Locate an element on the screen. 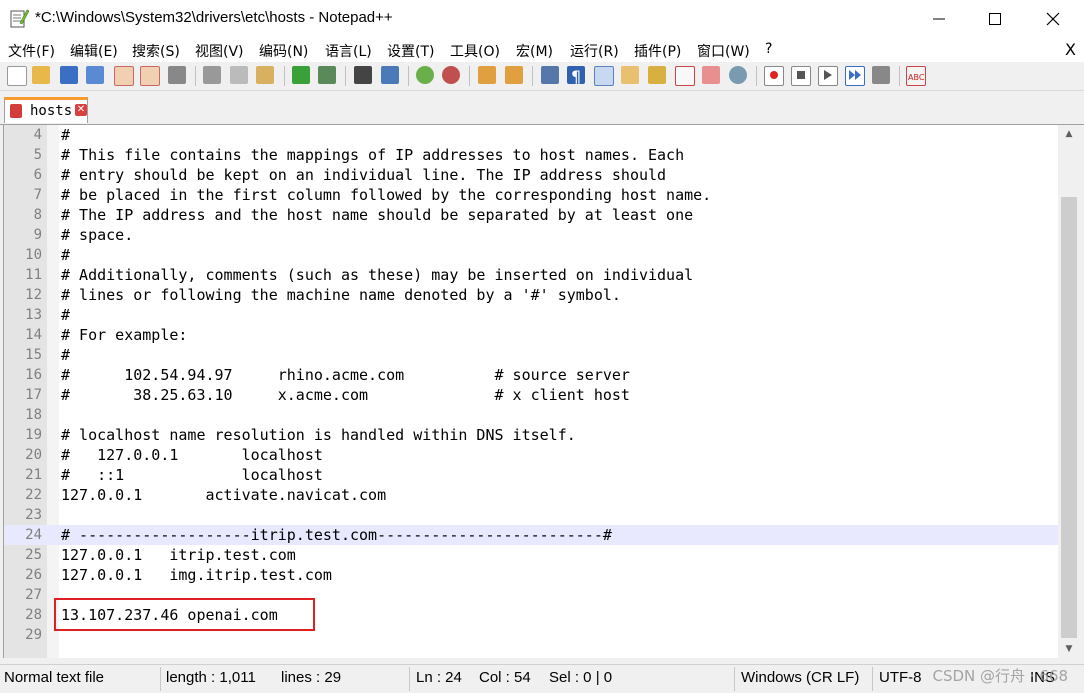 Image resolution: width=1084 pixels, height=693 pixels. status-sel: Sel : 0 | 0 is located at coordinates (581, 677).